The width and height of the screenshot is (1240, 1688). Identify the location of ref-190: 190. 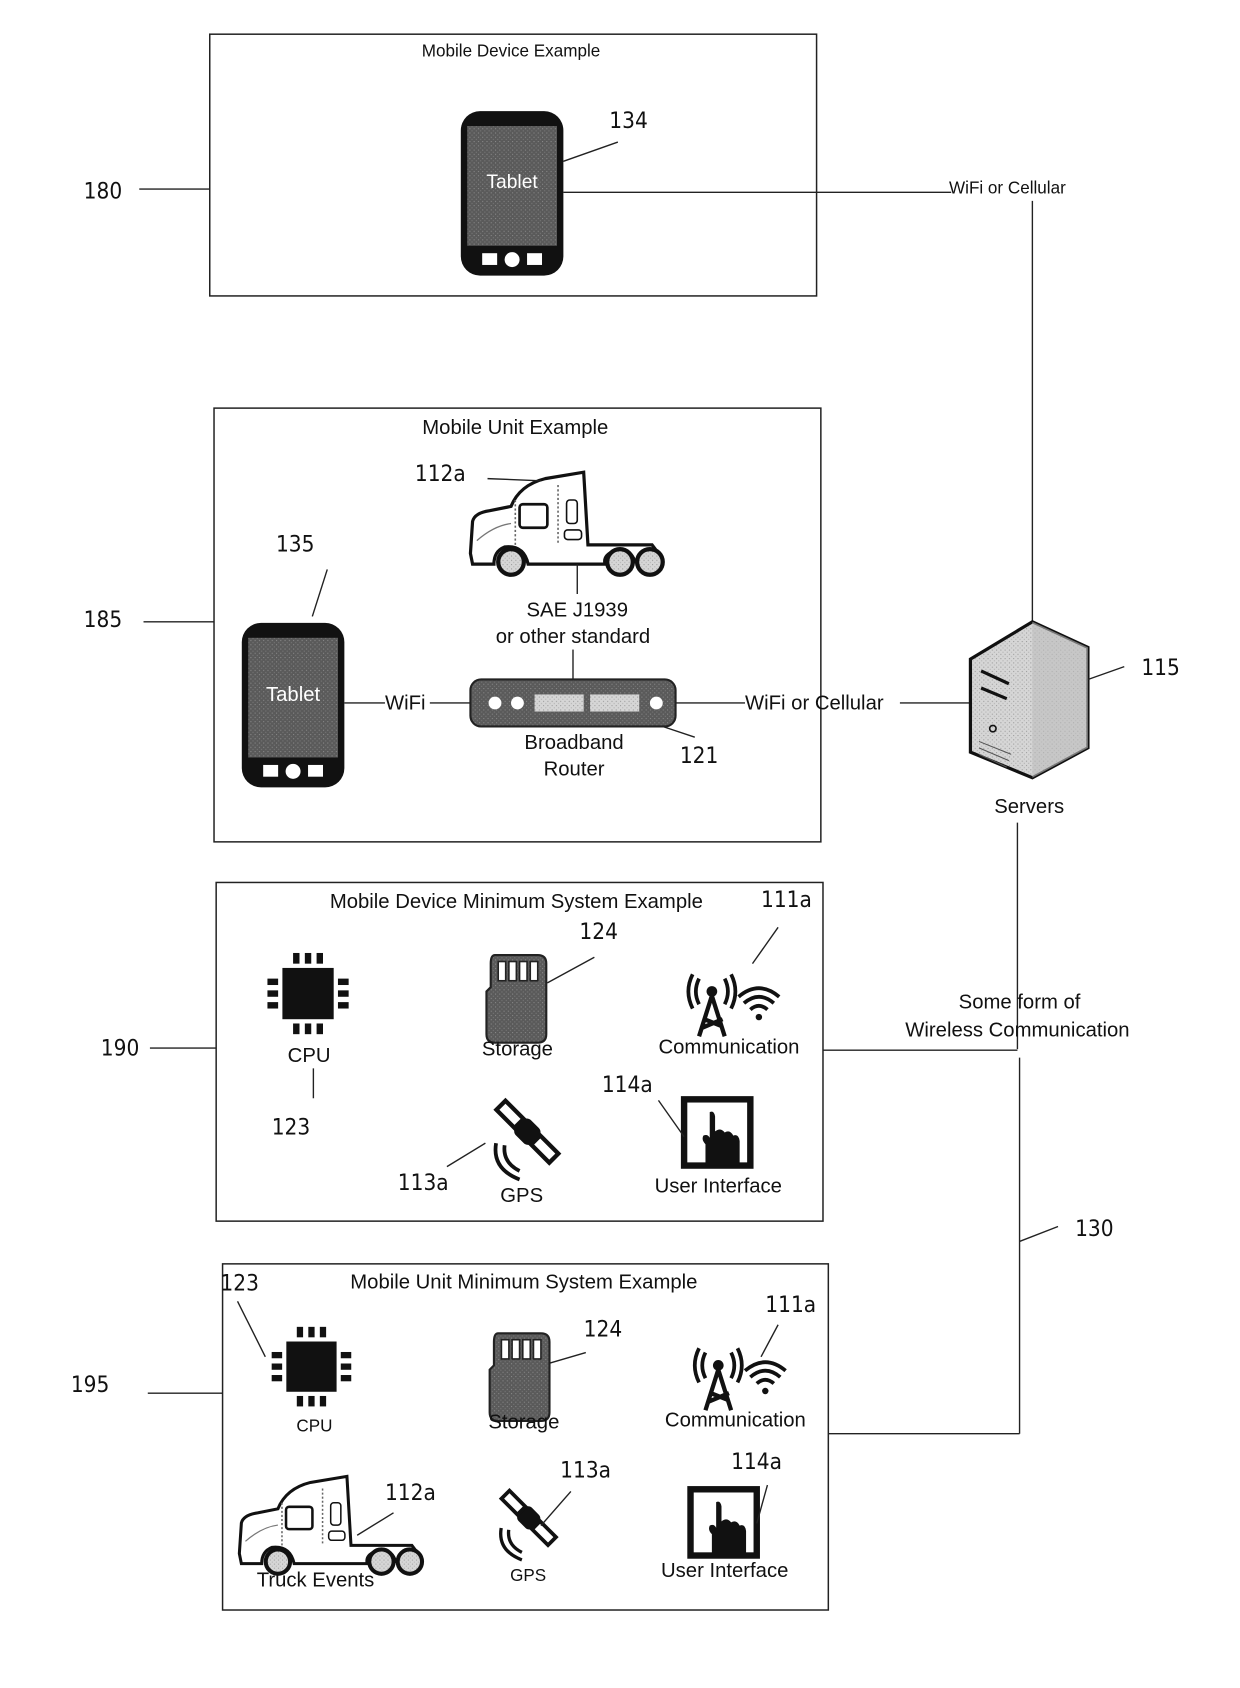
(120, 1049).